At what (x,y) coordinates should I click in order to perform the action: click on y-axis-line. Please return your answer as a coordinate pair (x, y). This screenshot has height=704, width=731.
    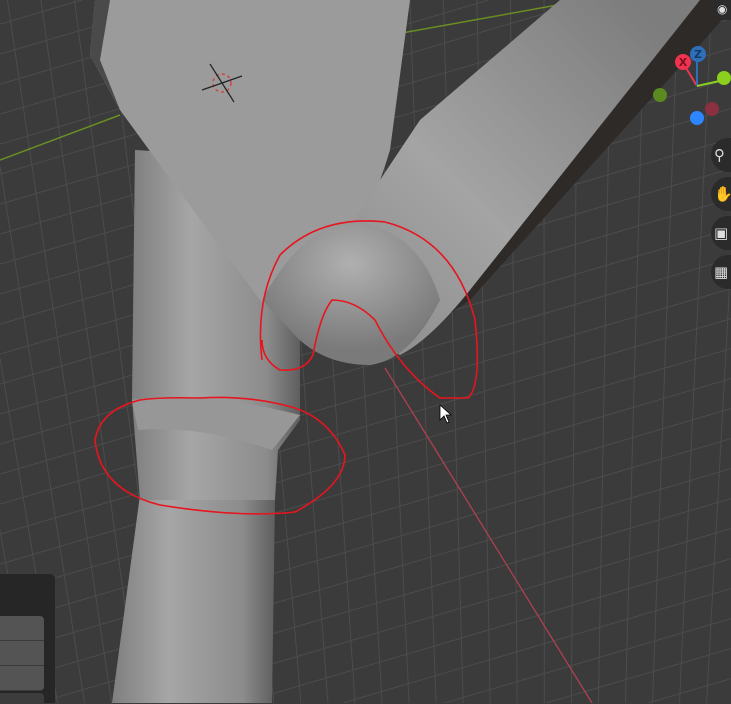
    Looking at the image, I should click on (60, 137).